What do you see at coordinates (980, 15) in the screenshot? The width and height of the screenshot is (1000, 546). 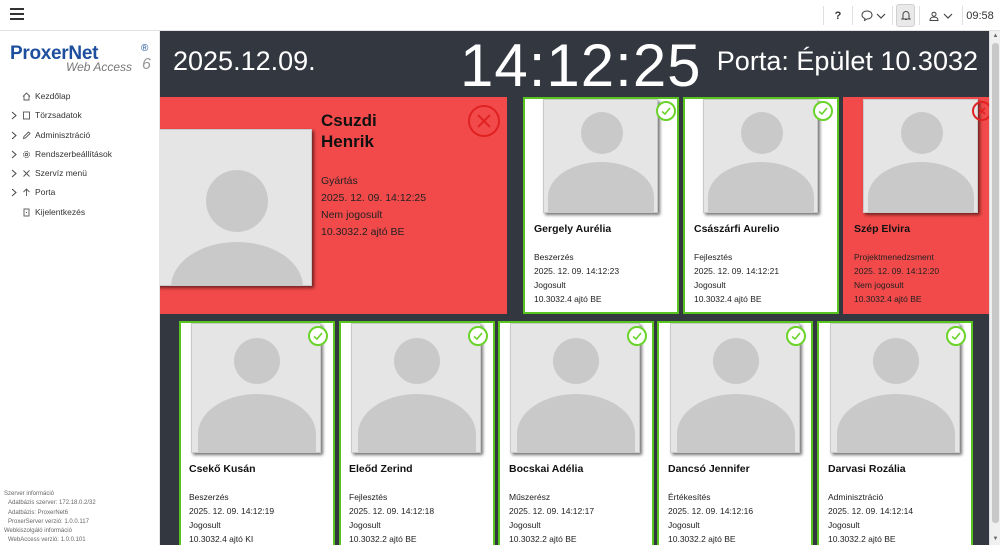 I see `clock-display: 09:58` at bounding box center [980, 15].